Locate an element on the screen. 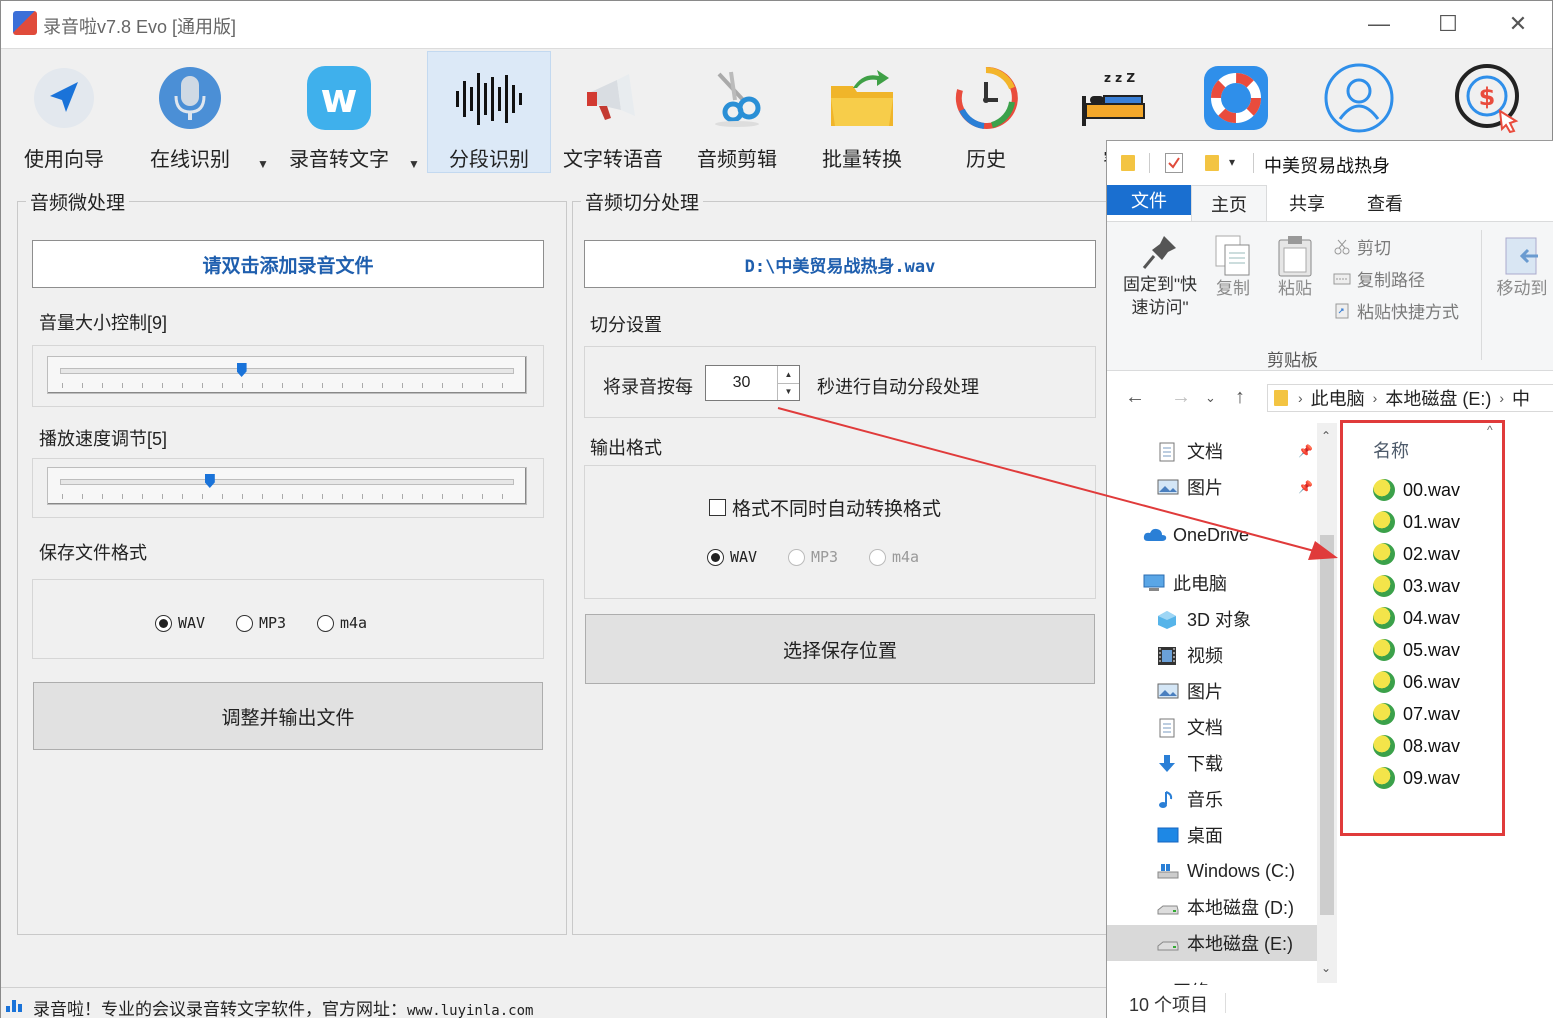 This screenshot has width=1553, height=1018. choose-save-location-button: 选择保存位置 is located at coordinates (840, 649).